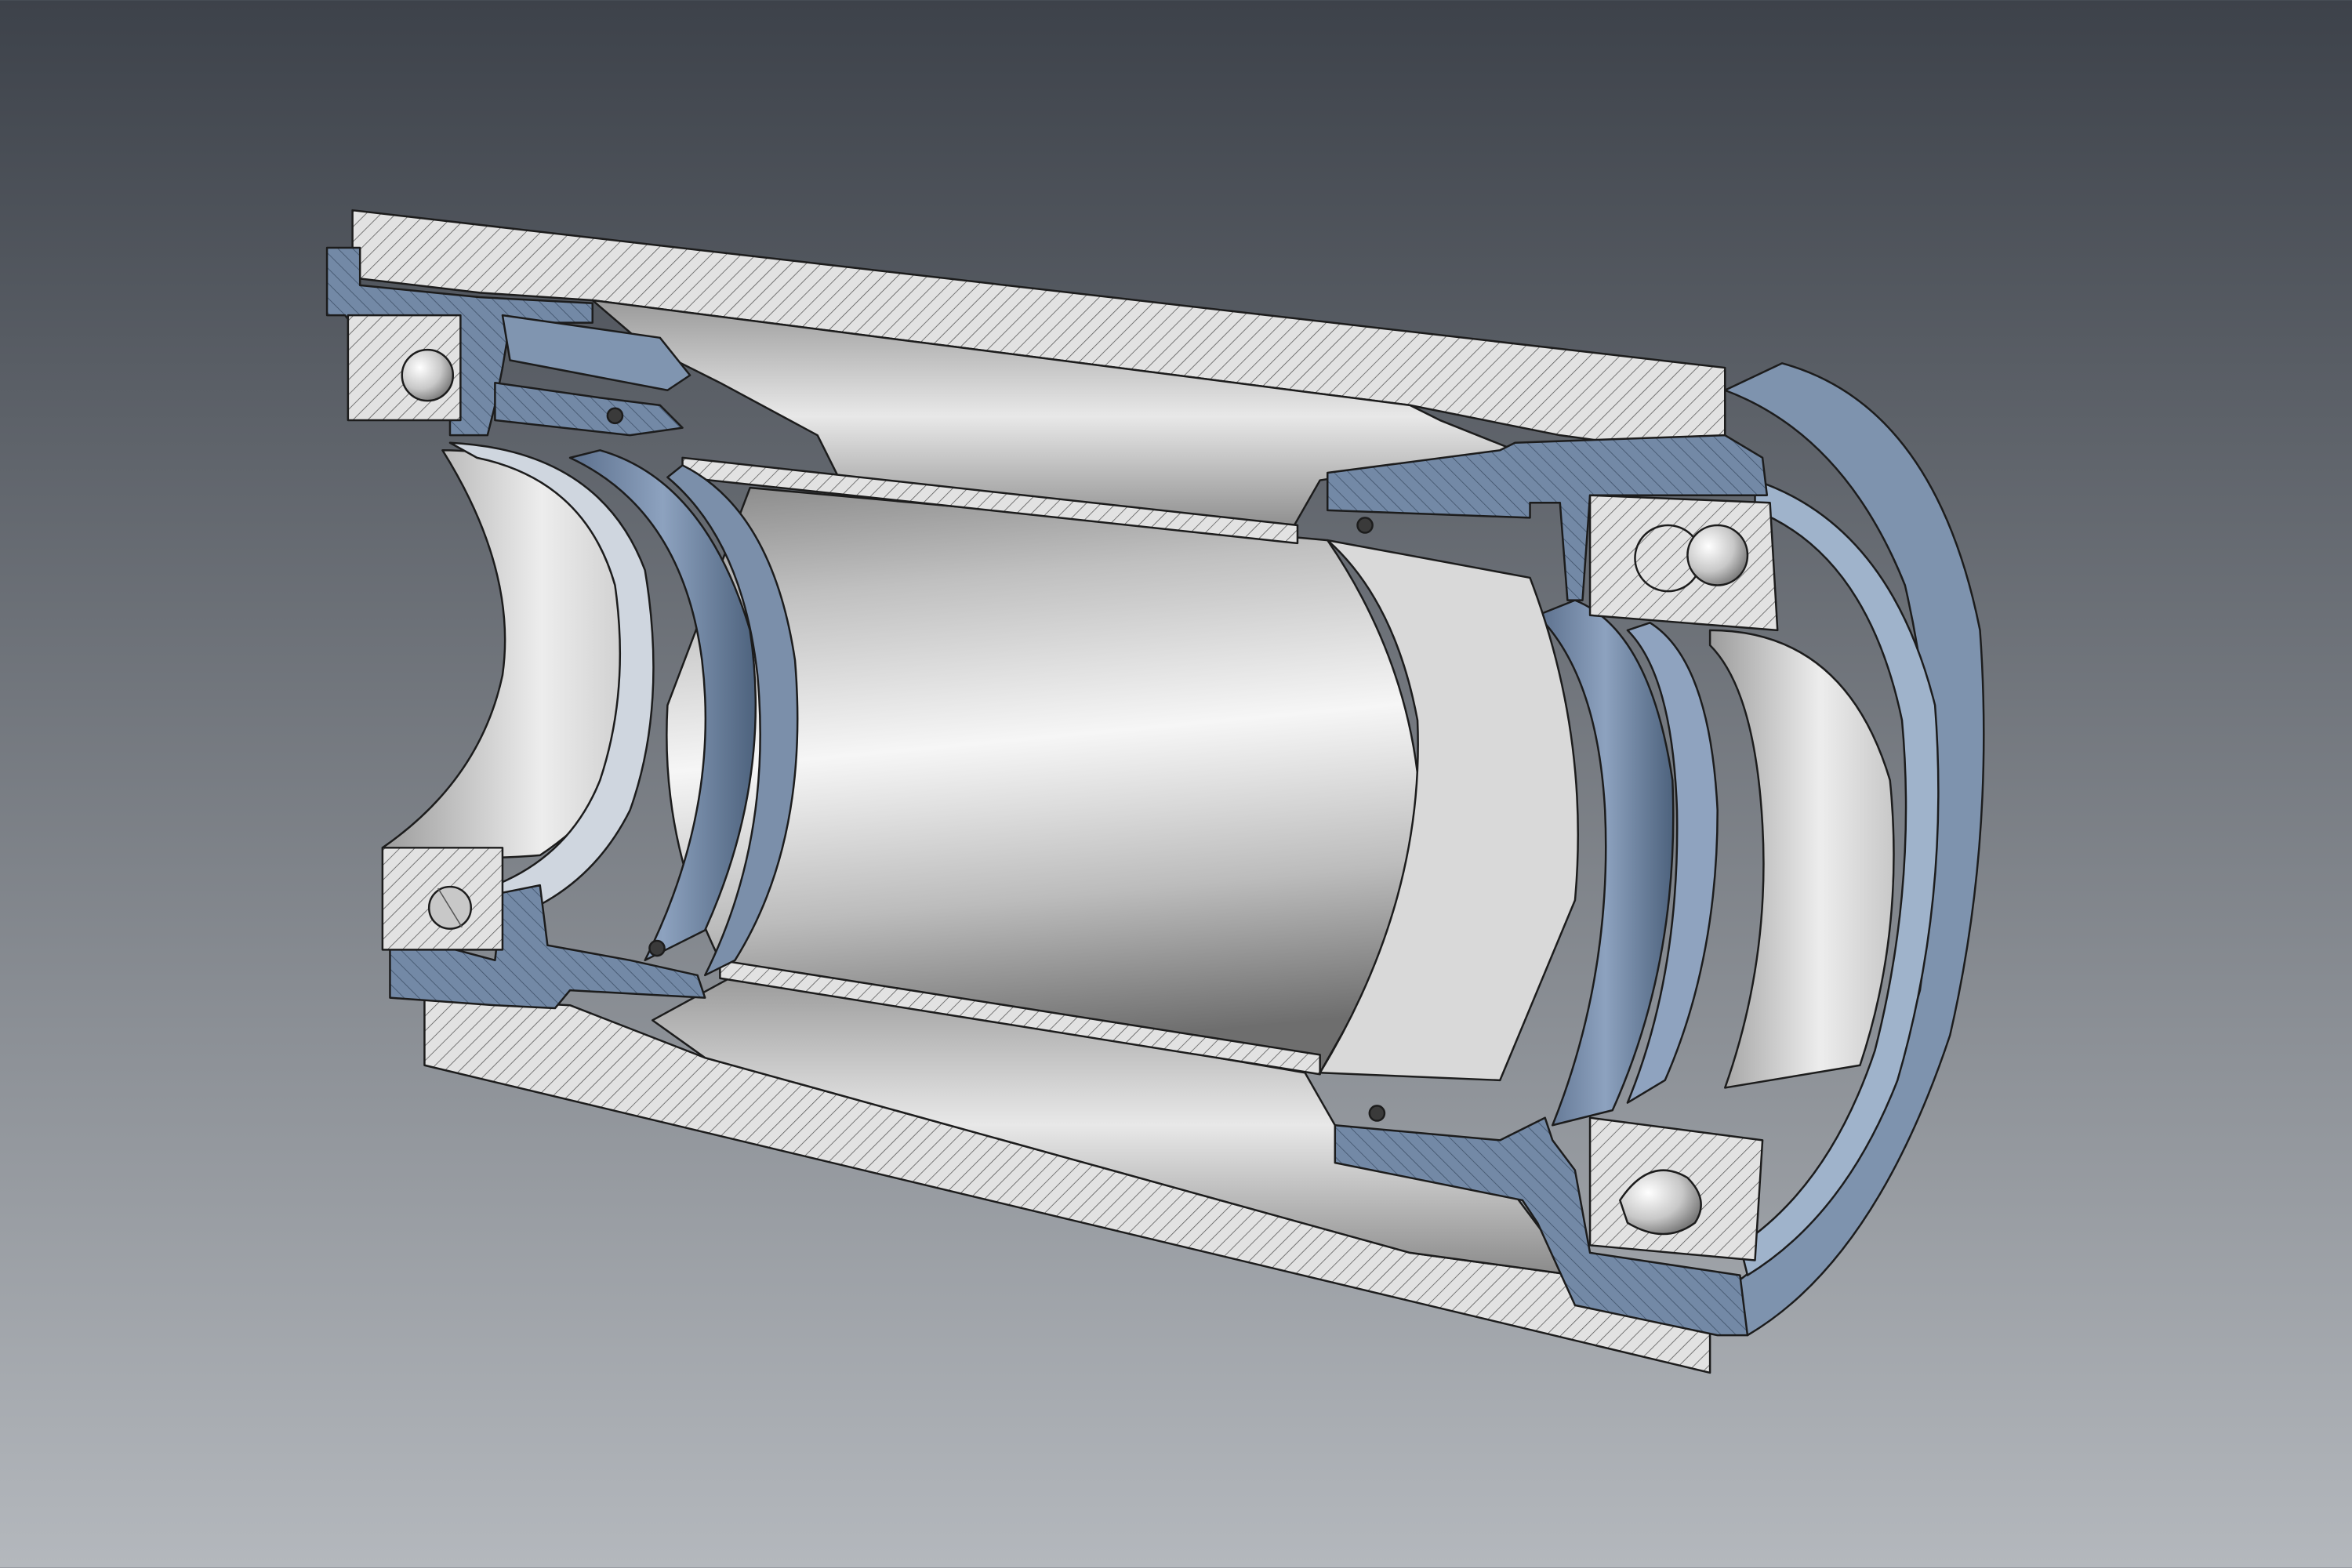  Describe the element at coordinates (615, 416) in the screenshot. I see `o-ring-top-left` at that location.